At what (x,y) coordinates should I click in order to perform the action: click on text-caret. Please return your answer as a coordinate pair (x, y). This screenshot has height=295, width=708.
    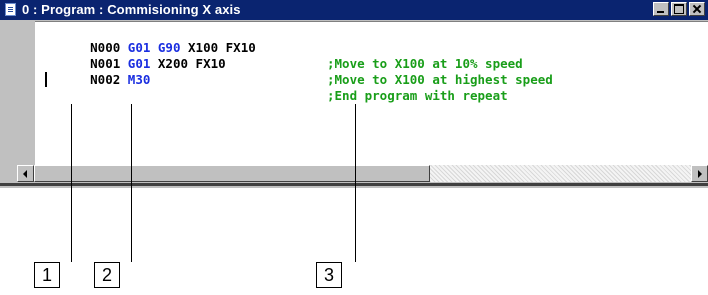
    Looking at the image, I should click on (46, 79).